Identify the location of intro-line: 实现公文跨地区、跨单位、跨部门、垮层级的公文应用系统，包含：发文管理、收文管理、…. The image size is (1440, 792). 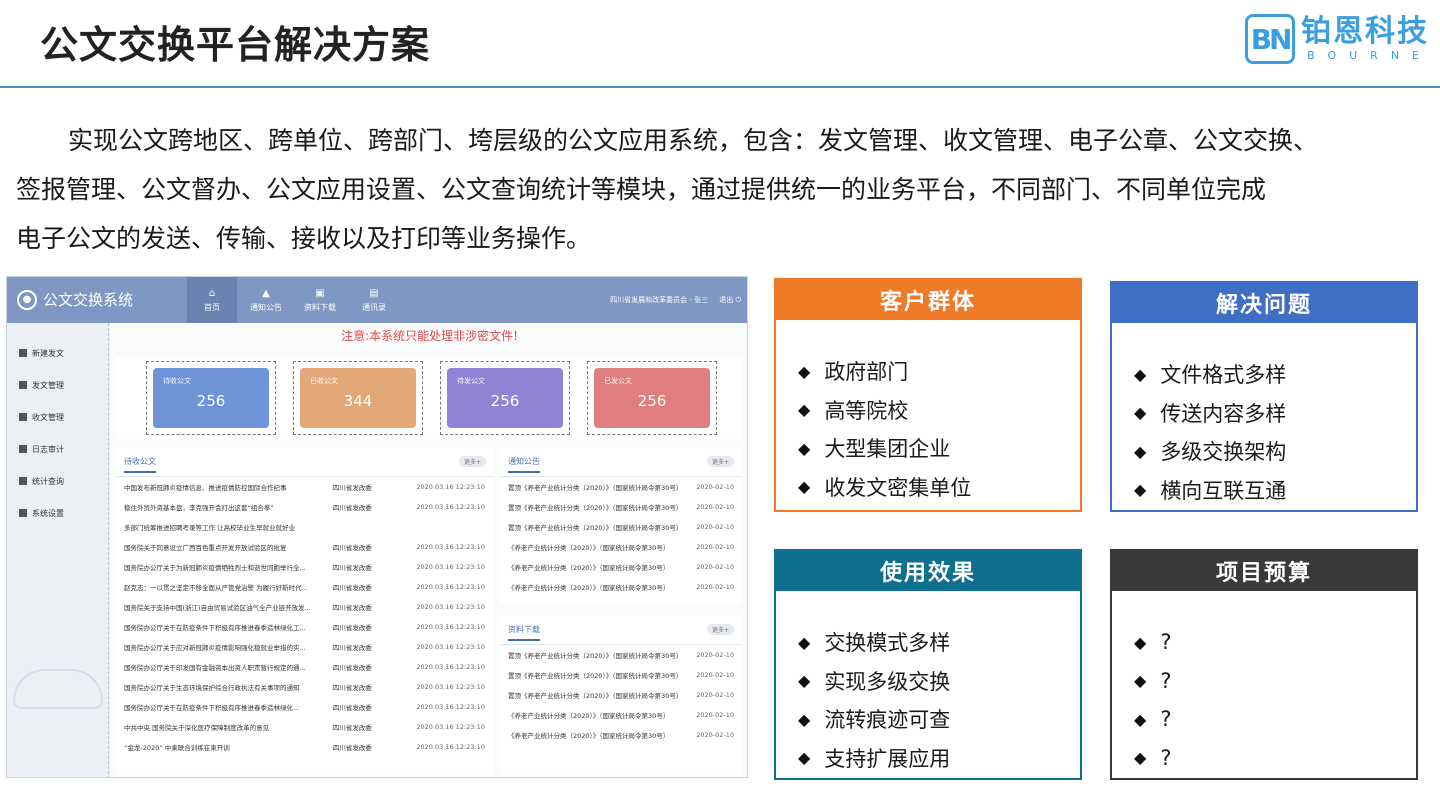
(693, 140).